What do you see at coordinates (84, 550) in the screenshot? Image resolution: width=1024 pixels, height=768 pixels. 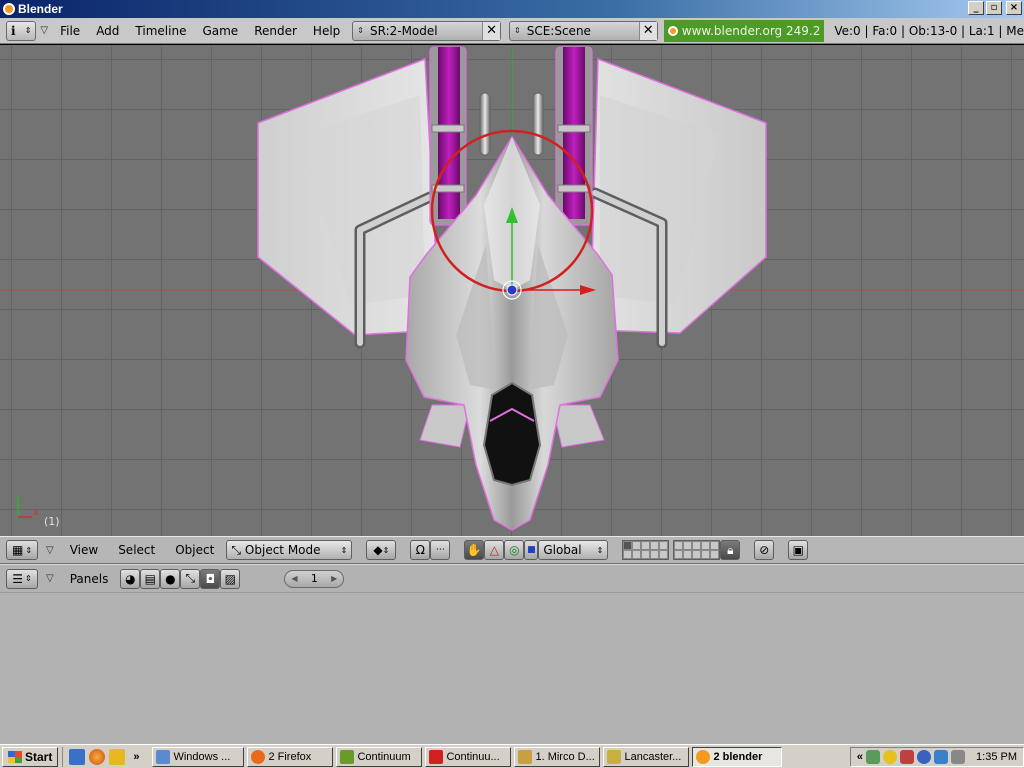 I see `menu-view: View` at bounding box center [84, 550].